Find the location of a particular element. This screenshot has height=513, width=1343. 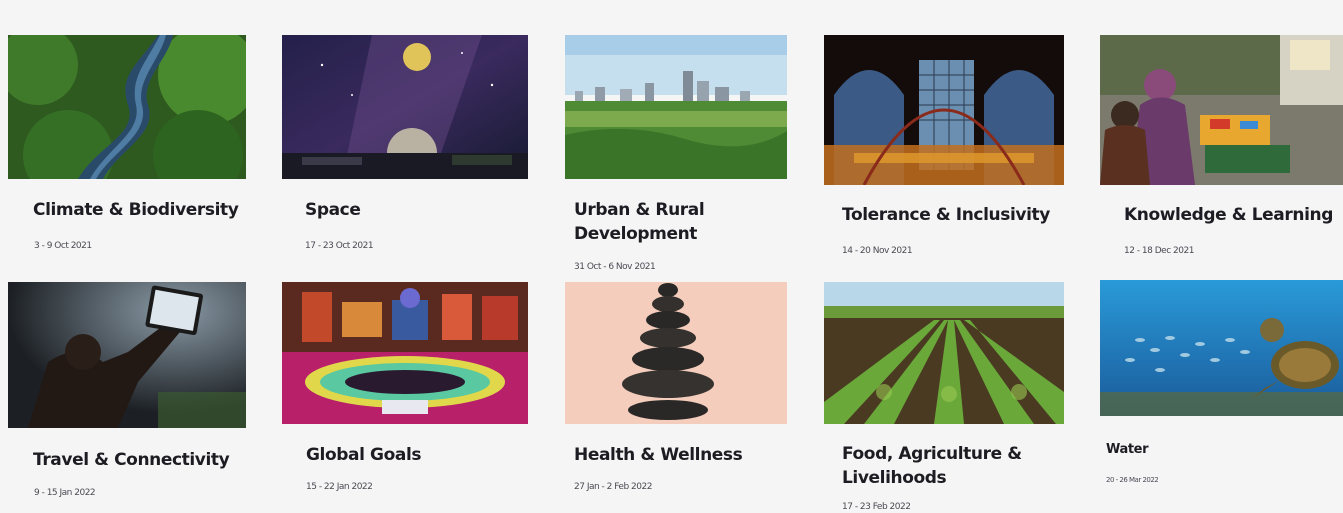

theme-title: Knowledge & Learning is located at coordinates (1233, 215).